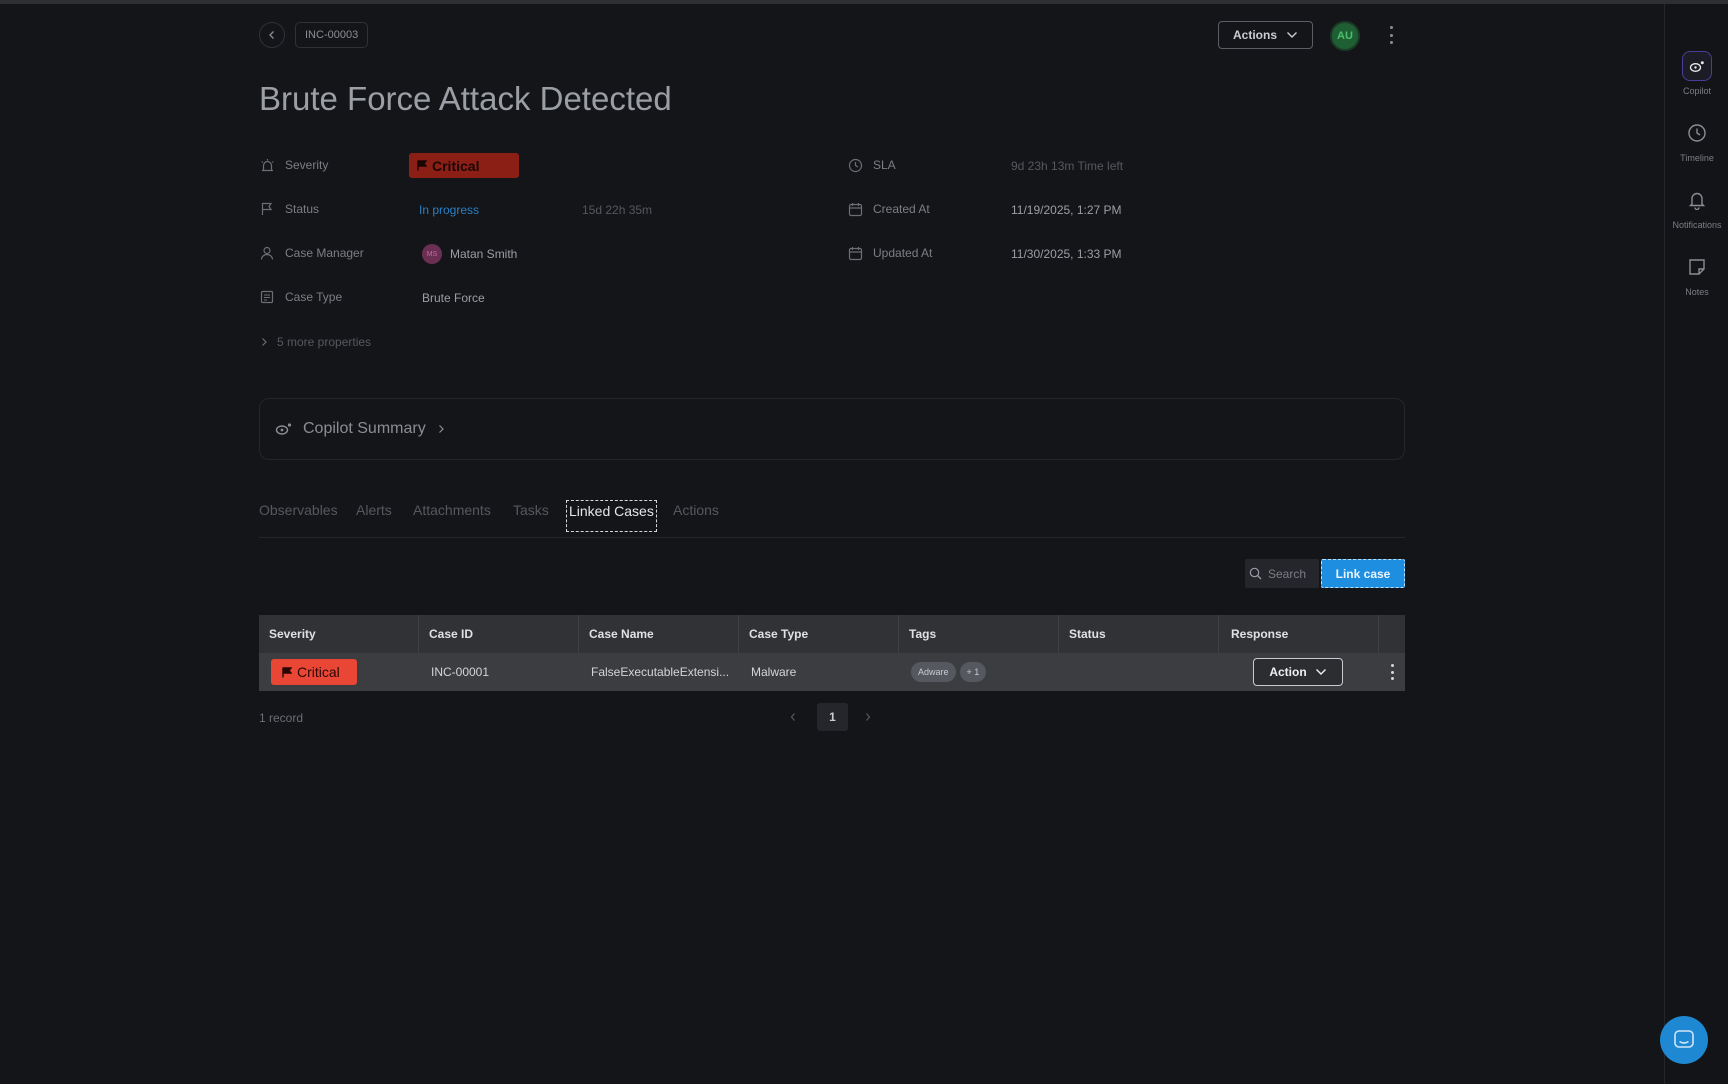 The image size is (1728, 1084). I want to click on status-value-link: In progress, so click(449, 210).